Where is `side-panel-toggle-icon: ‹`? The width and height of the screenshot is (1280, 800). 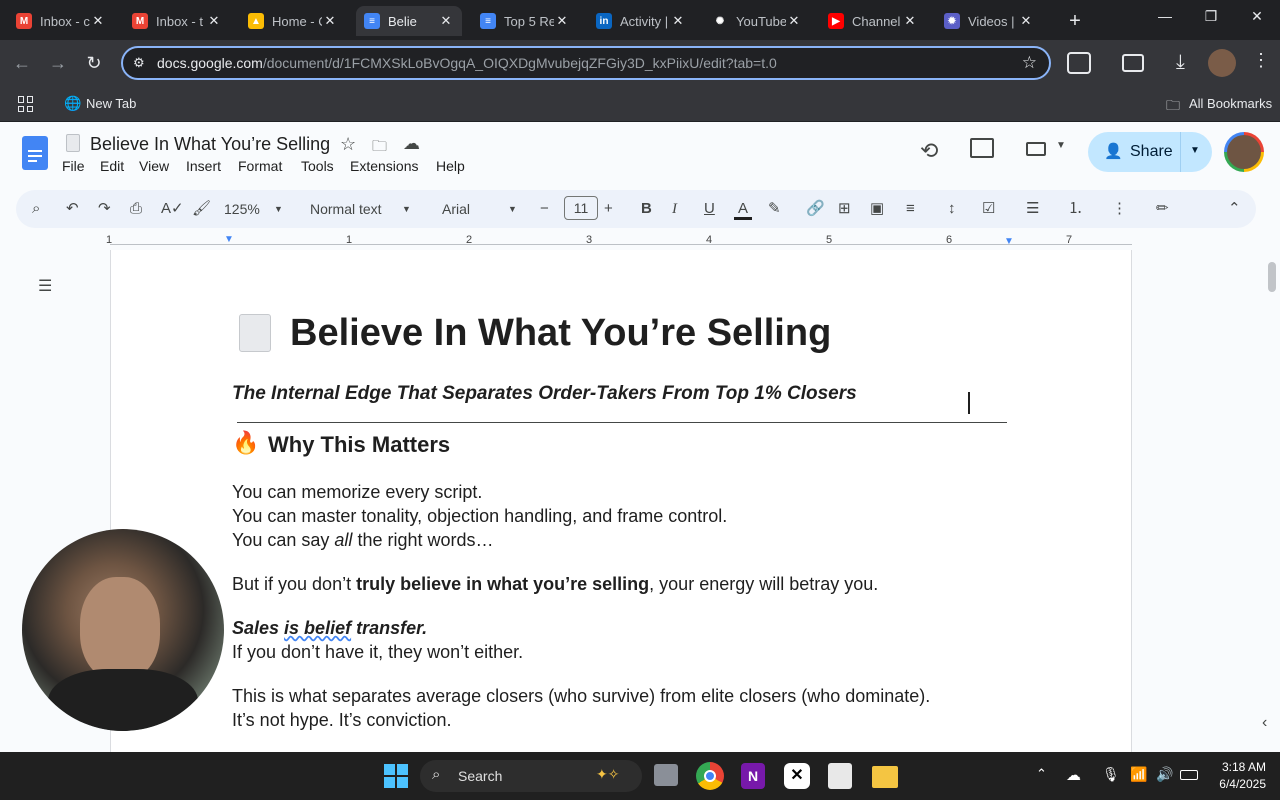
side-panel-toggle-icon: ‹ is located at coordinates (1264, 723).